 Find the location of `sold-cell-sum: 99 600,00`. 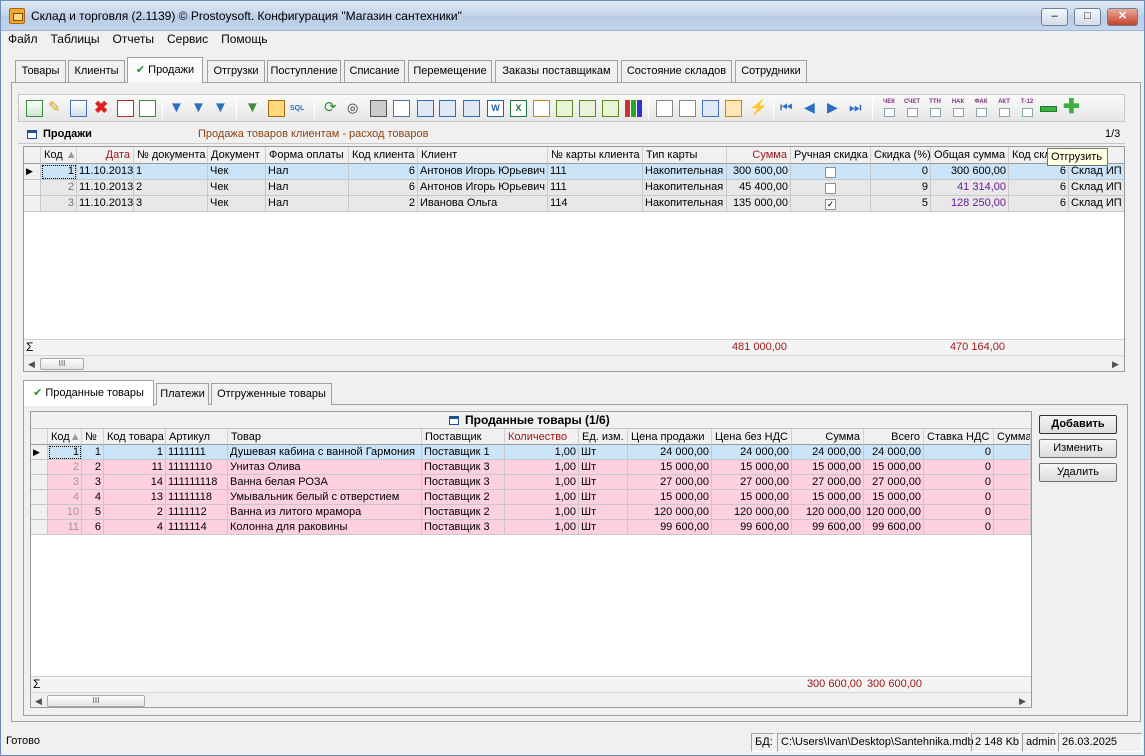

sold-cell-sum: 99 600,00 is located at coordinates (828, 527).